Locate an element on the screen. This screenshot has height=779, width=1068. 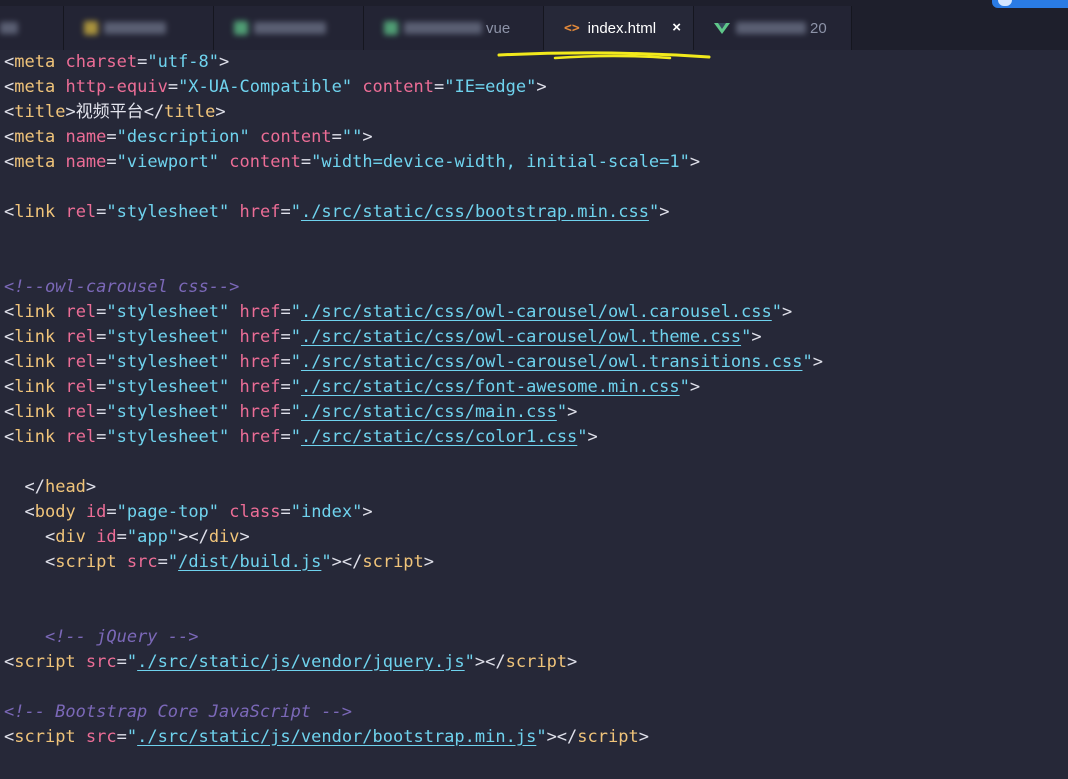
code-line: <meta charset="utf-8"> is located at coordinates (116, 62).